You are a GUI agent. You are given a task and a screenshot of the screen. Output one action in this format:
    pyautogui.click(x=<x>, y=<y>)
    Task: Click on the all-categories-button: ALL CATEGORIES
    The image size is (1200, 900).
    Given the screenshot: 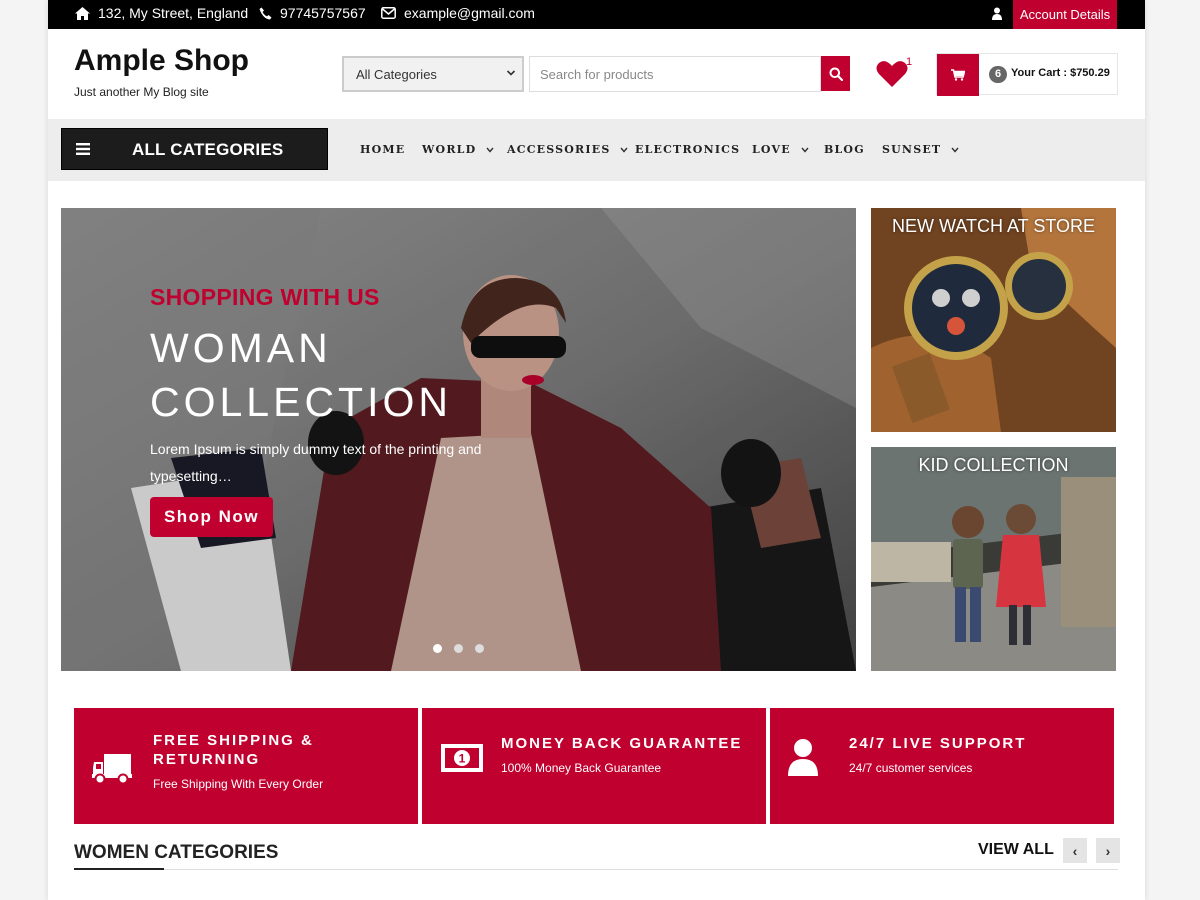 What is the action you would take?
    pyautogui.click(x=194, y=149)
    